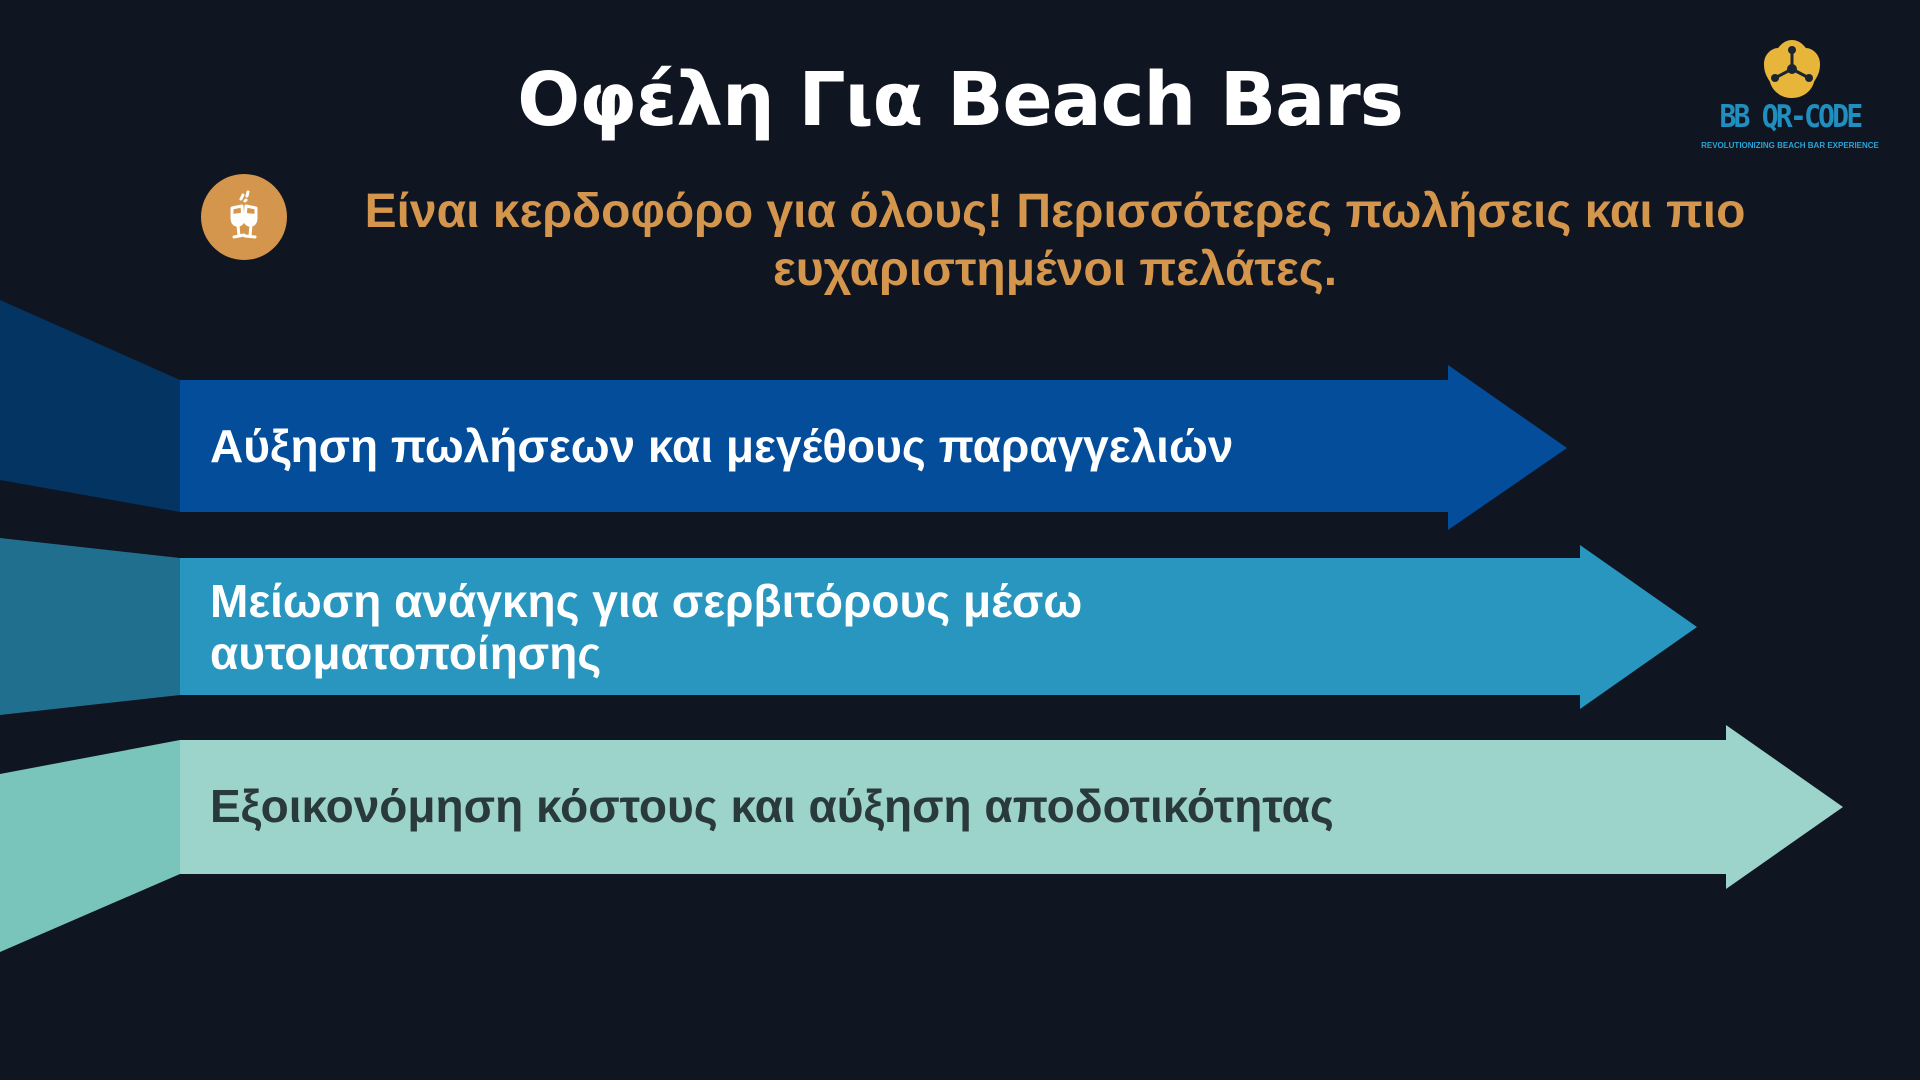 This screenshot has width=1920, height=1080. I want to click on benefit-label-1: Αύξηση πωλήσεων και μεγέθους παραγγελιών, so click(722, 446).